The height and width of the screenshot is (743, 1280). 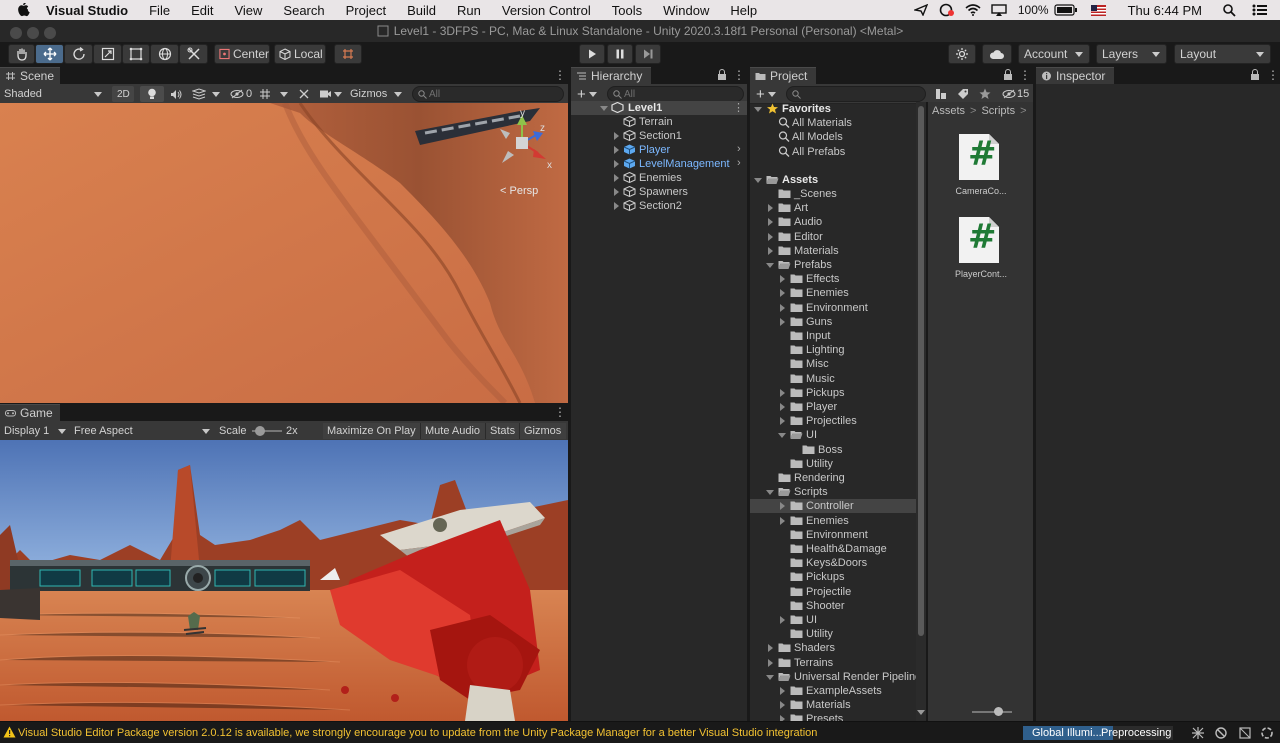 What do you see at coordinates (1267, 733) in the screenshot?
I see `progress-spinner-icon` at bounding box center [1267, 733].